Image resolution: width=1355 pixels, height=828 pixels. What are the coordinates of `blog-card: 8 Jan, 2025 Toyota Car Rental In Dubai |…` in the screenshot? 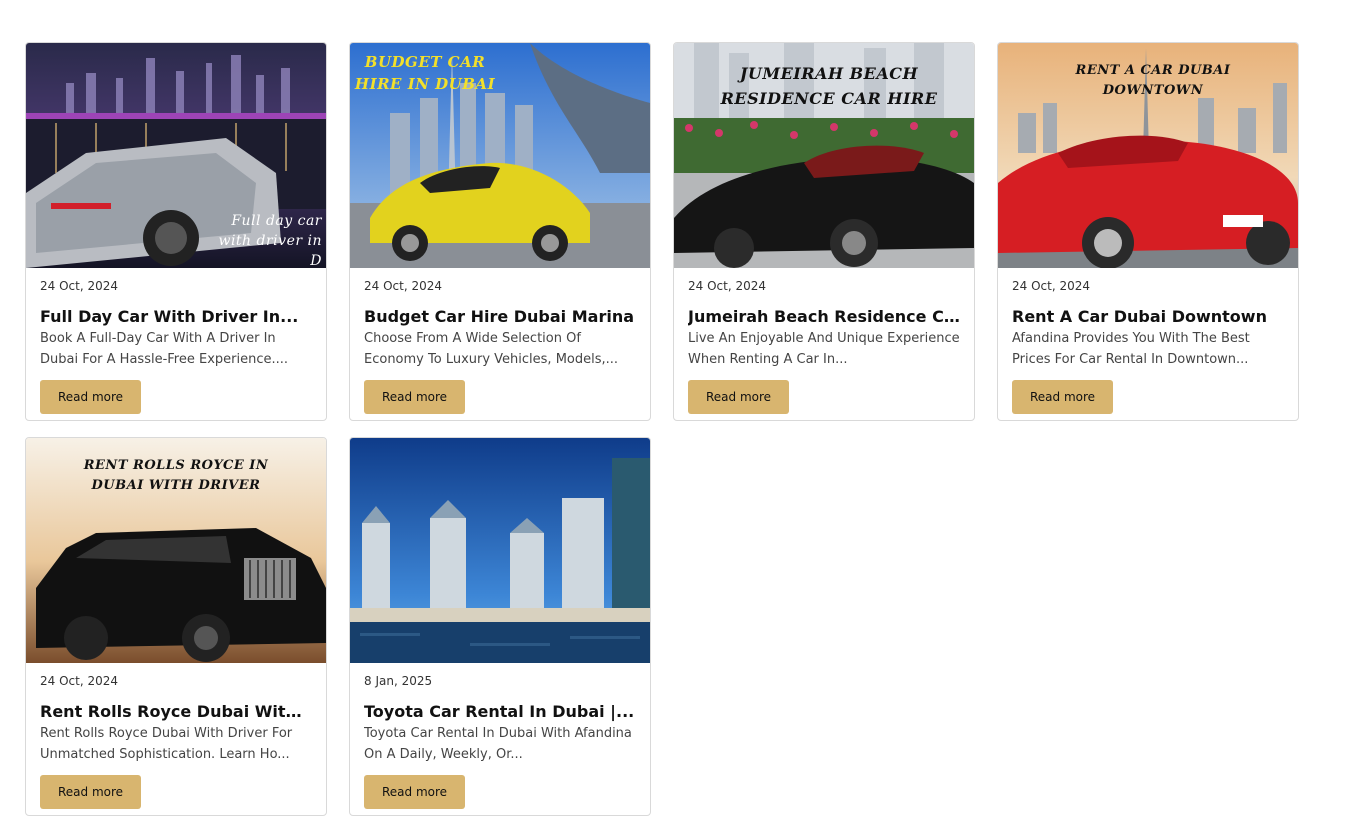 It's located at (500, 626).